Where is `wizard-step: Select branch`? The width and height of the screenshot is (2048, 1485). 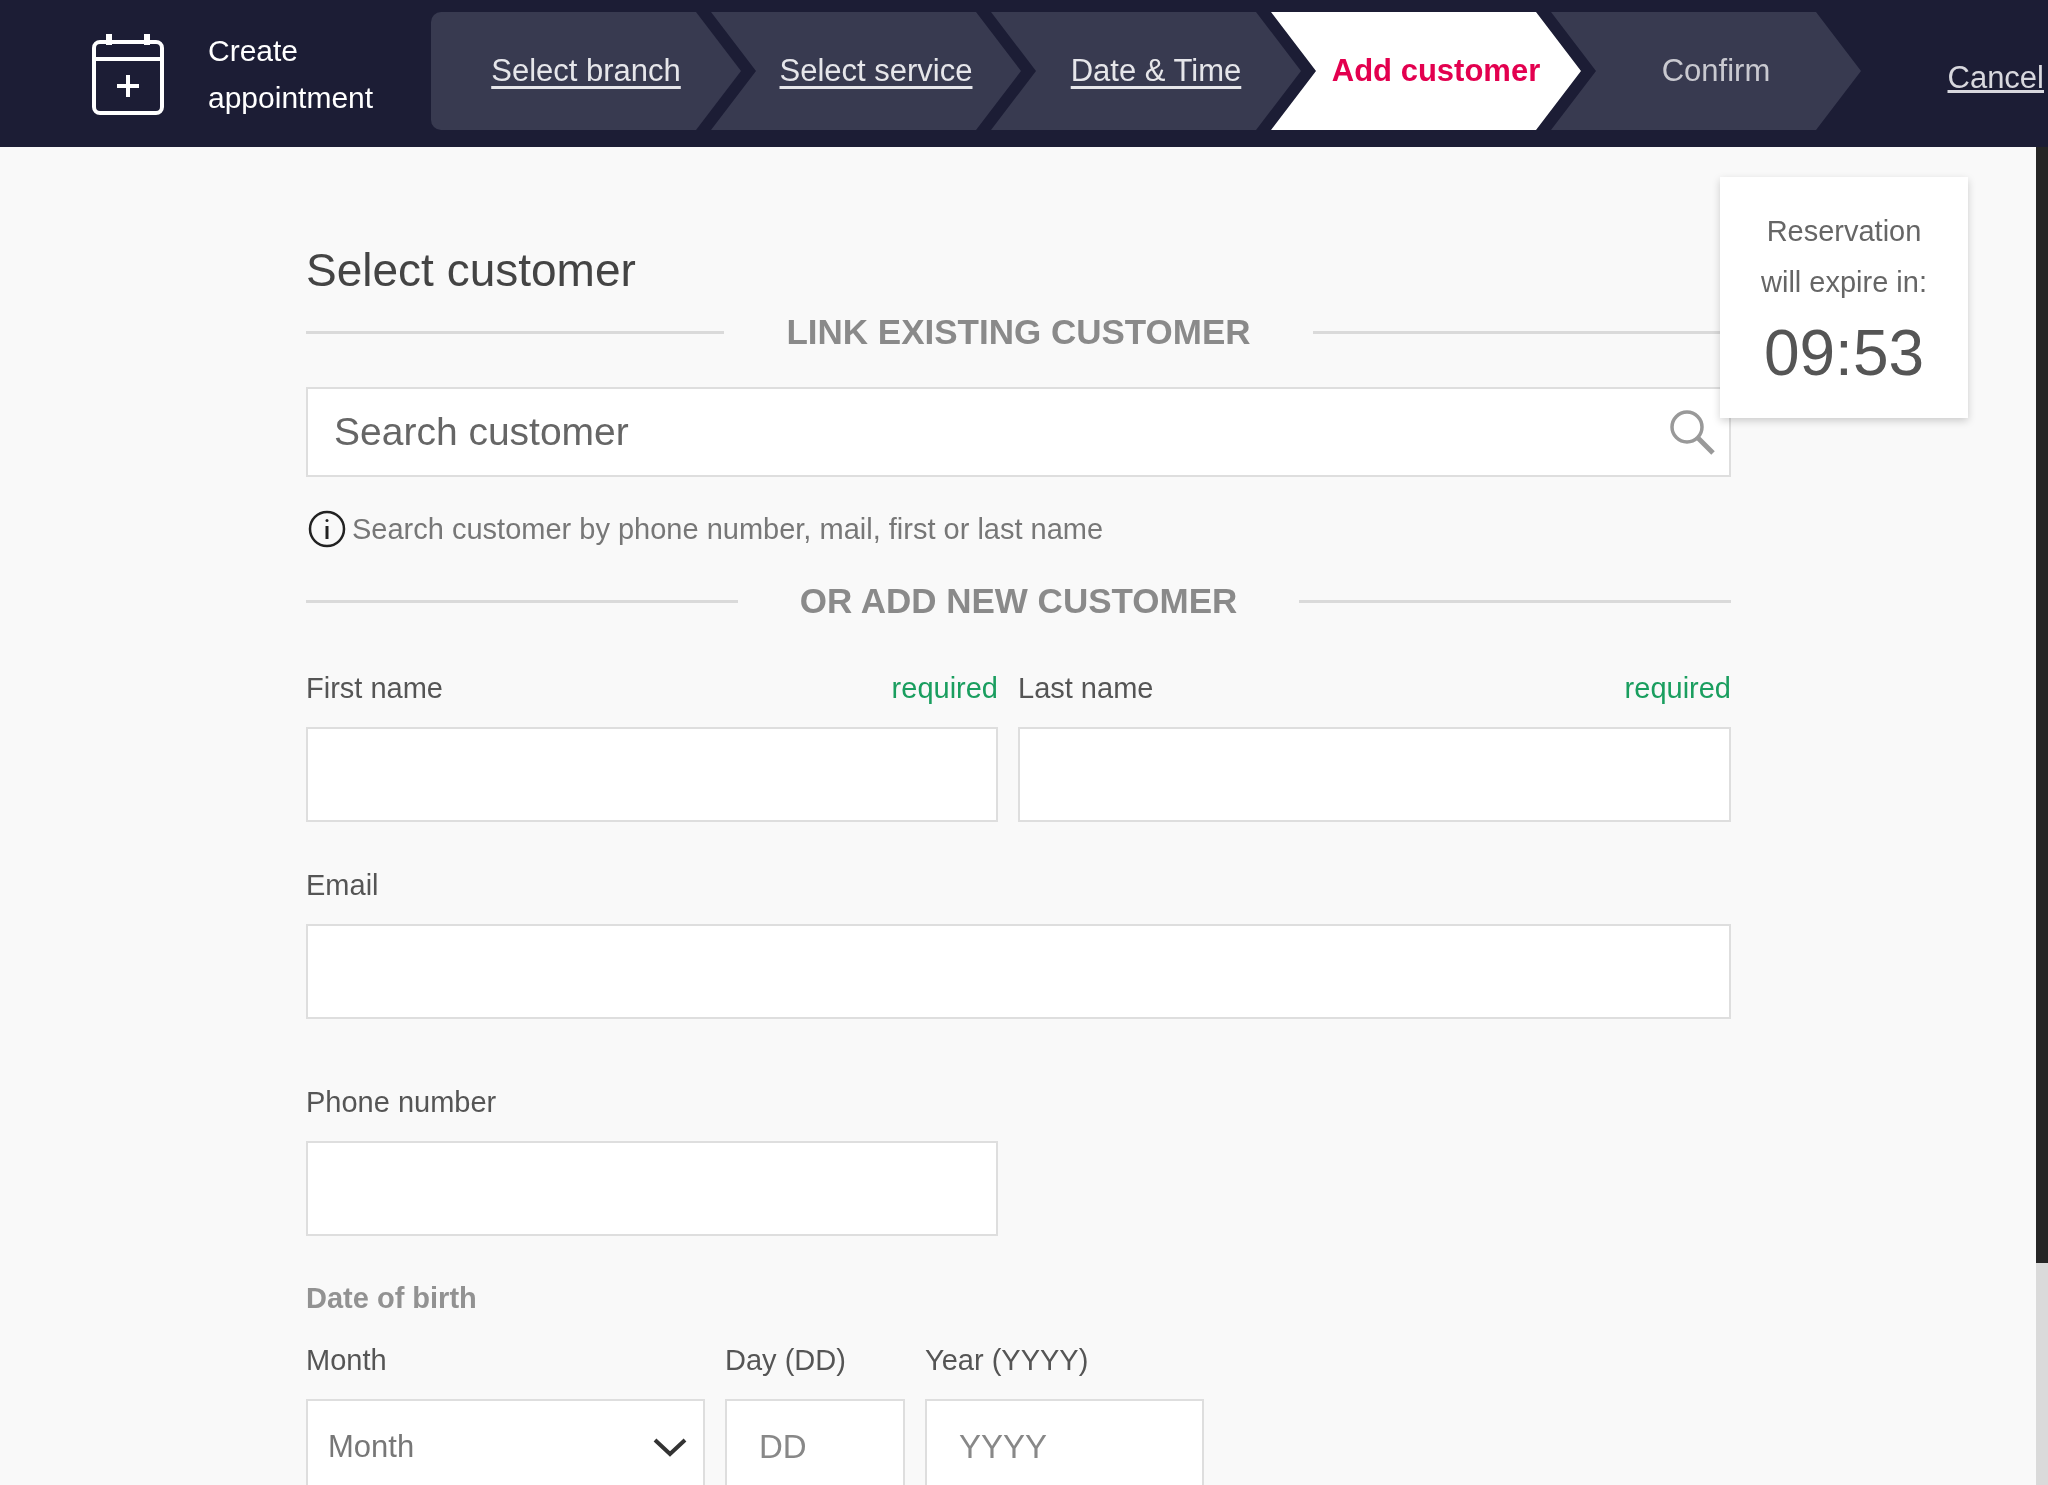 wizard-step: Select branch is located at coordinates (586, 71).